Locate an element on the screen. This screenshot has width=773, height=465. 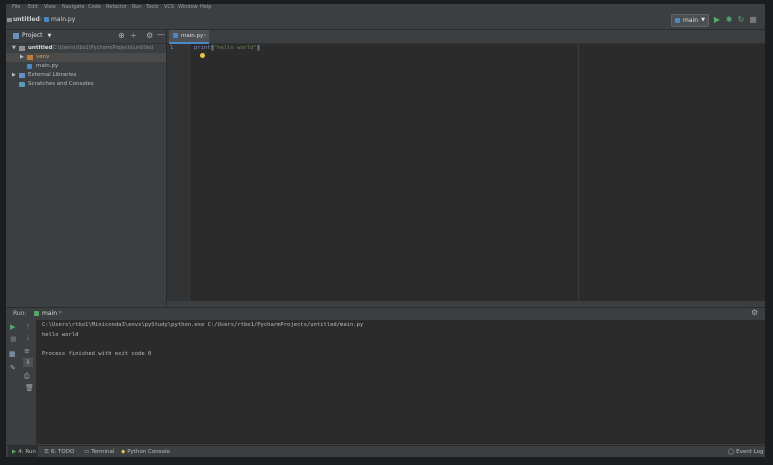
tool-button-python-console: ◆ Python Console is located at coordinates (145, 451).